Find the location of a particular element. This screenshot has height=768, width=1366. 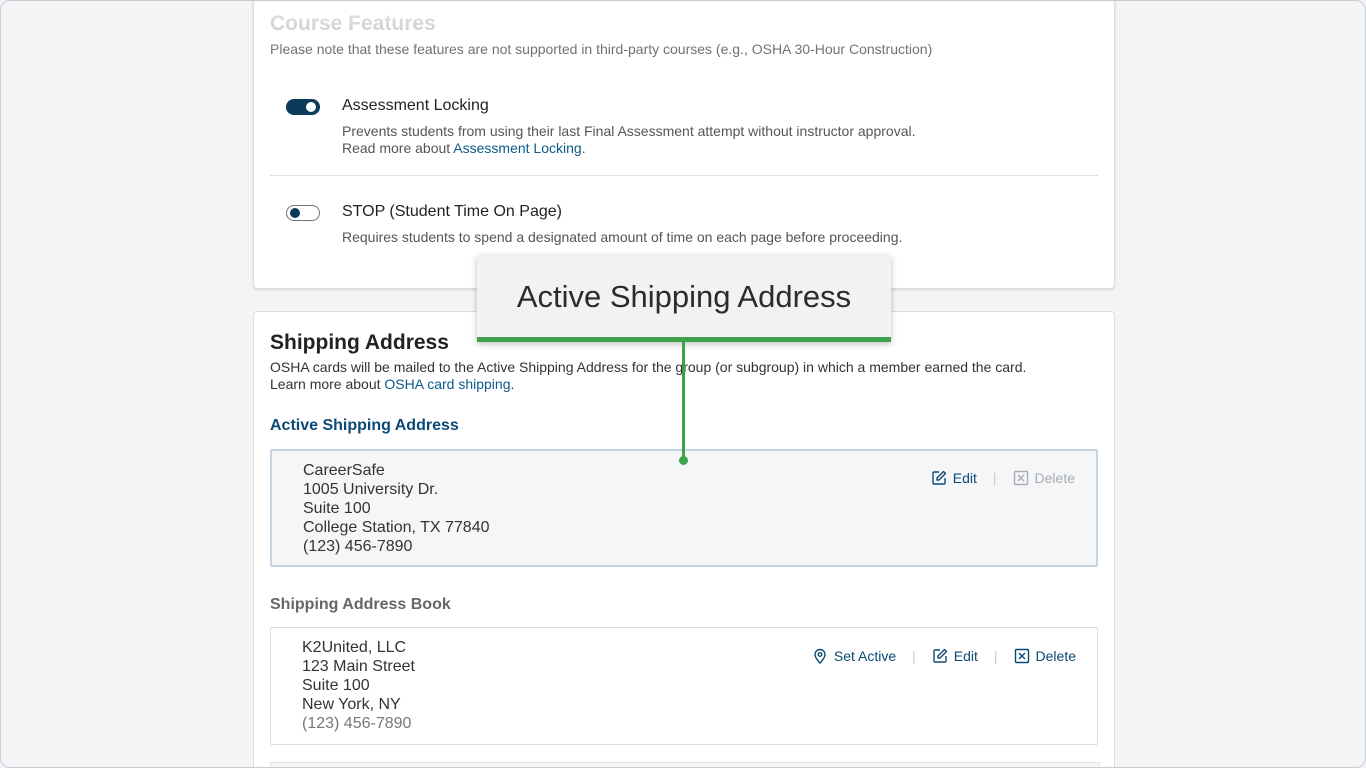

delete-button: Delete is located at coordinates (1045, 656).